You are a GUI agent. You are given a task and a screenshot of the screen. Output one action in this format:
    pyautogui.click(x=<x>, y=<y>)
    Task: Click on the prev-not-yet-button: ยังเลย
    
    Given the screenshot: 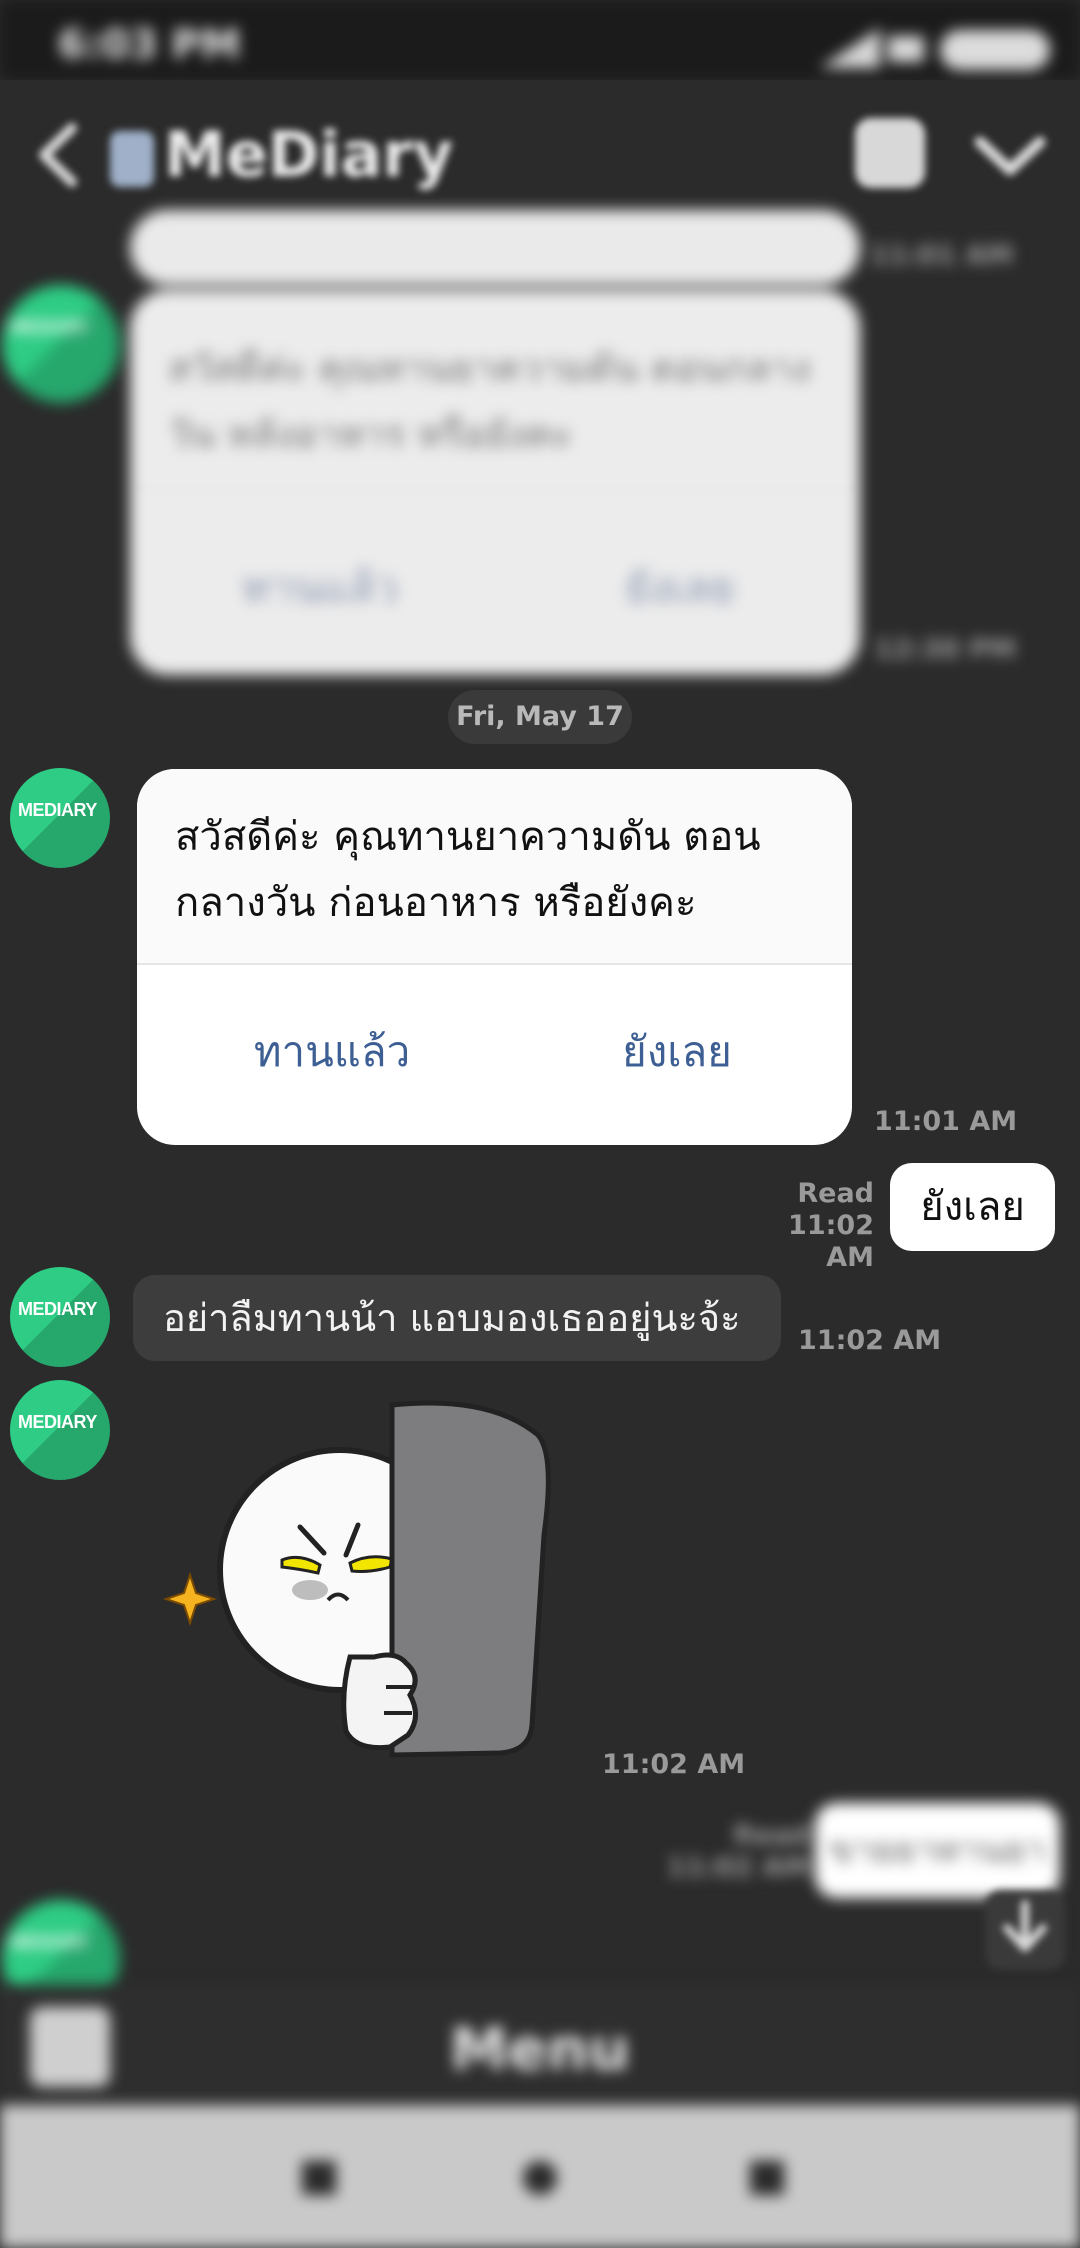 What is the action you would take?
    pyautogui.click(x=680, y=588)
    